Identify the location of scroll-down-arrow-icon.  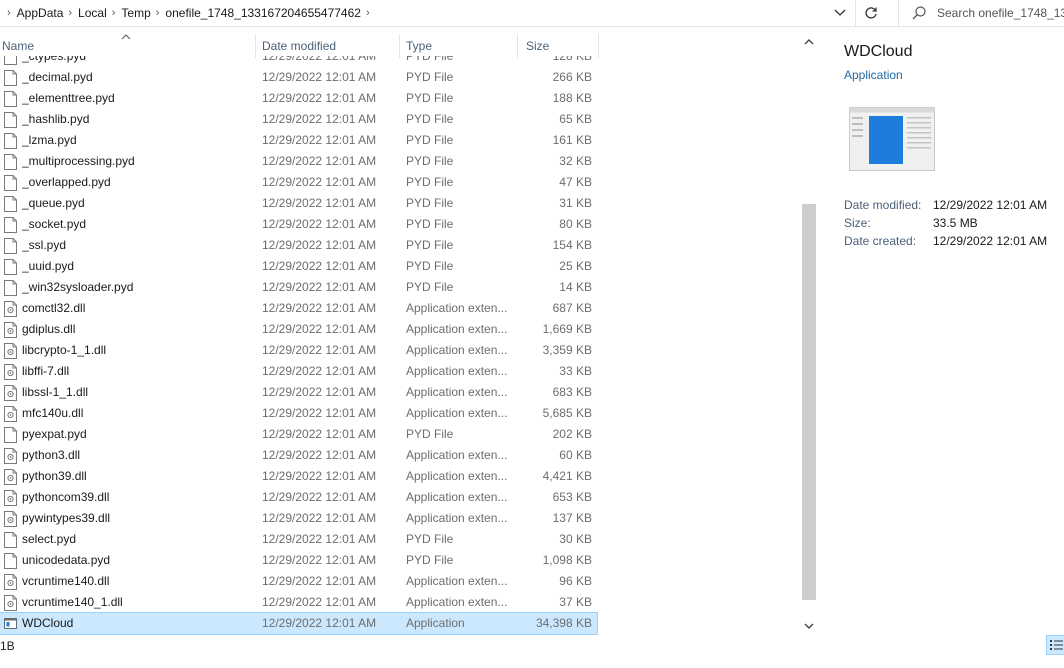
(809, 626).